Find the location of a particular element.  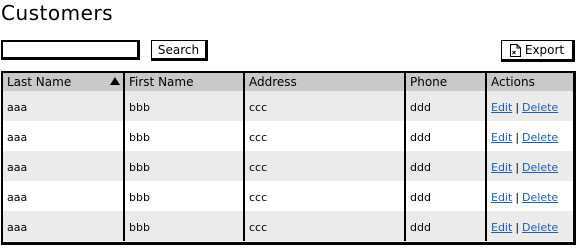

column-header-last-name: Last Name is located at coordinates (64, 82).